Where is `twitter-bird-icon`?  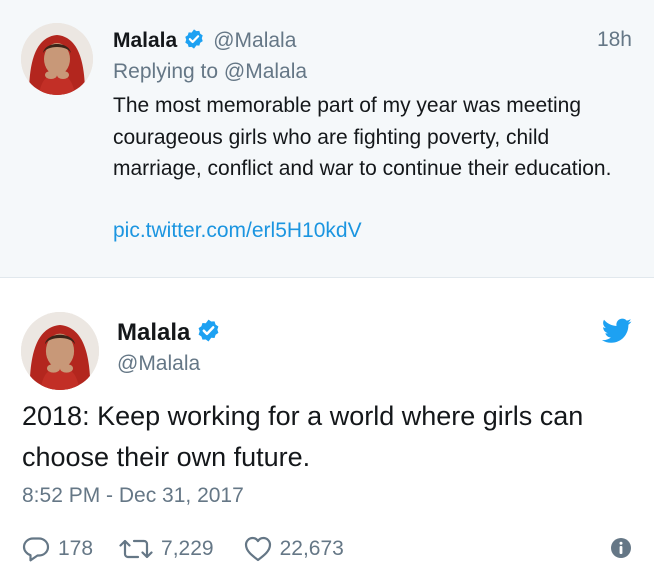 twitter-bird-icon is located at coordinates (616, 331).